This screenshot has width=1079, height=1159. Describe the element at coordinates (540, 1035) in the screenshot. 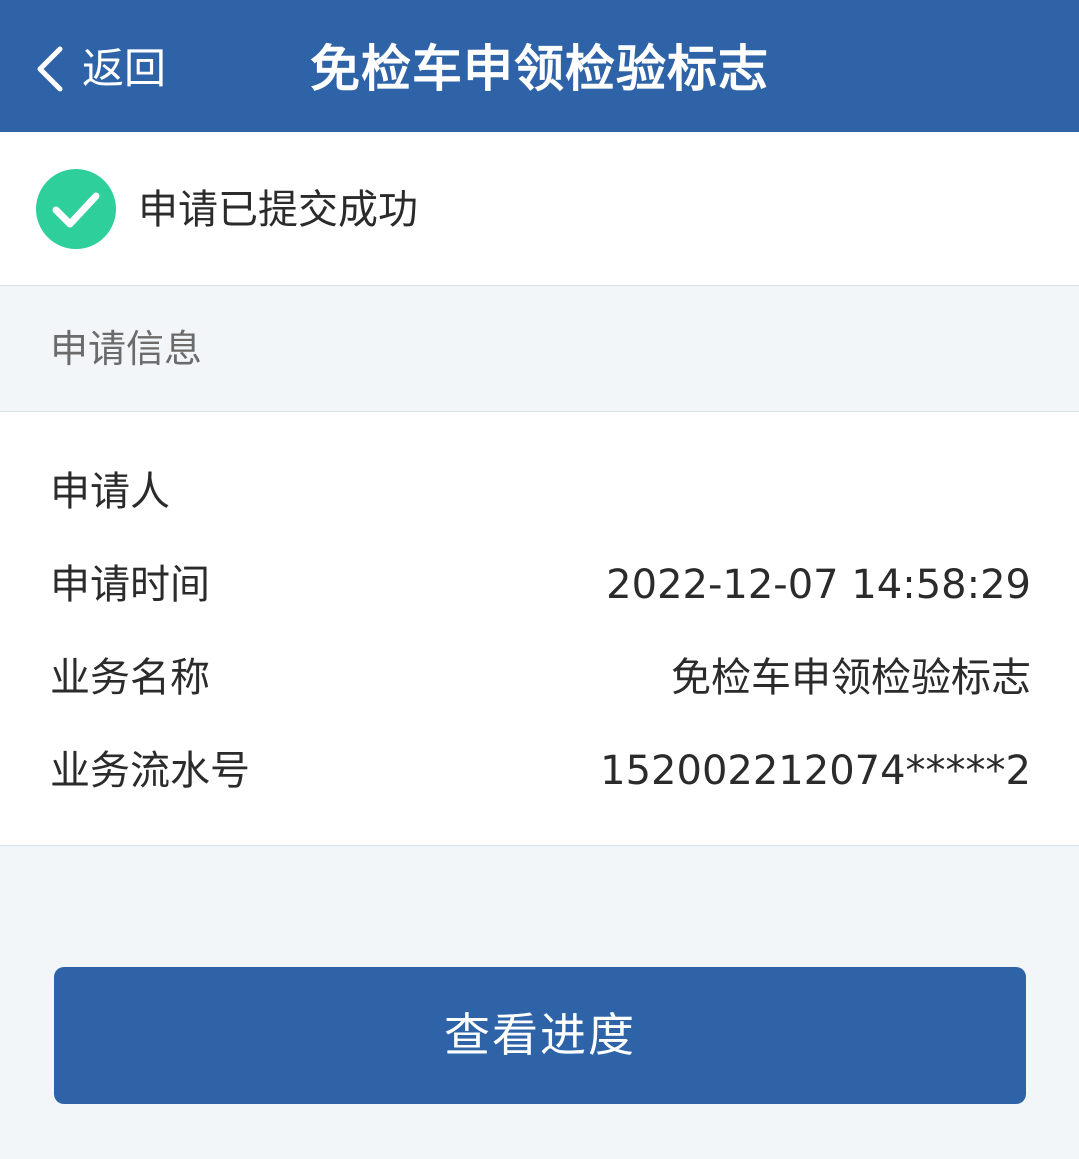

I see `view-progress-button: 查看进度` at that location.